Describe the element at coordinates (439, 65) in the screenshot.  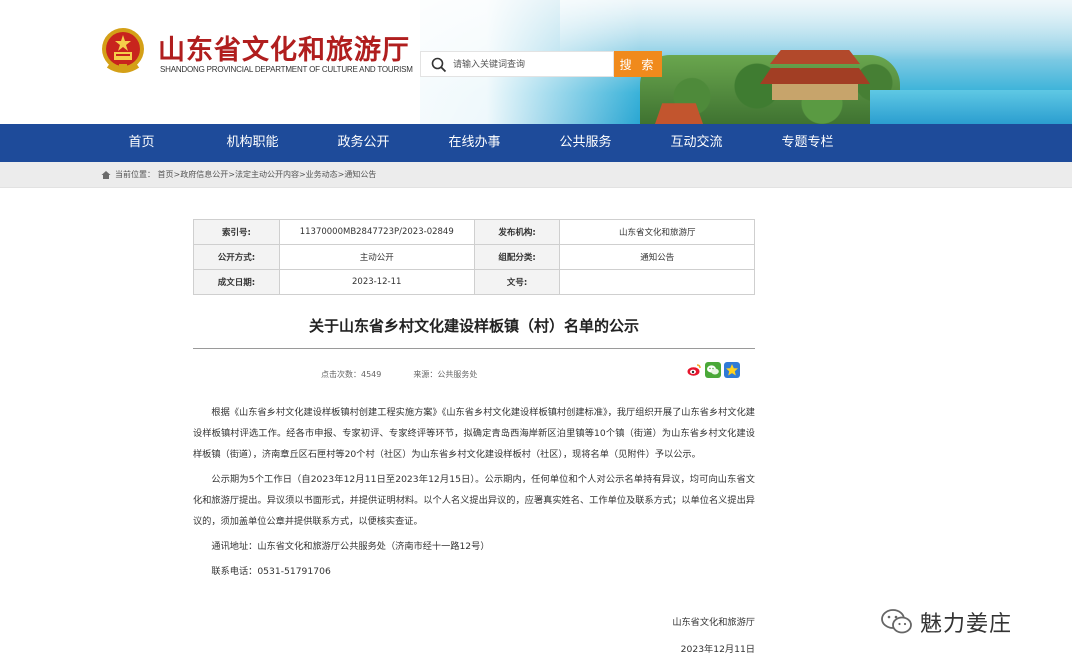
I see `search-icon` at that location.